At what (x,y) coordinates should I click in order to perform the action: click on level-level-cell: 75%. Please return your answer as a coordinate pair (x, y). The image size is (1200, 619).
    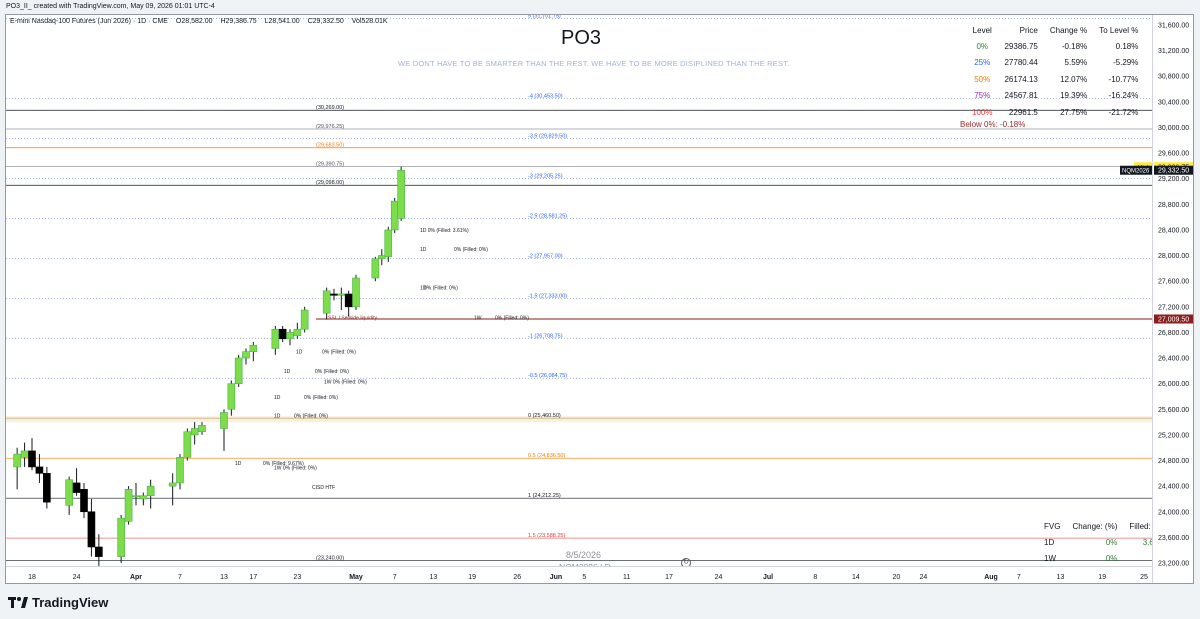
    Looking at the image, I should click on (982, 96).